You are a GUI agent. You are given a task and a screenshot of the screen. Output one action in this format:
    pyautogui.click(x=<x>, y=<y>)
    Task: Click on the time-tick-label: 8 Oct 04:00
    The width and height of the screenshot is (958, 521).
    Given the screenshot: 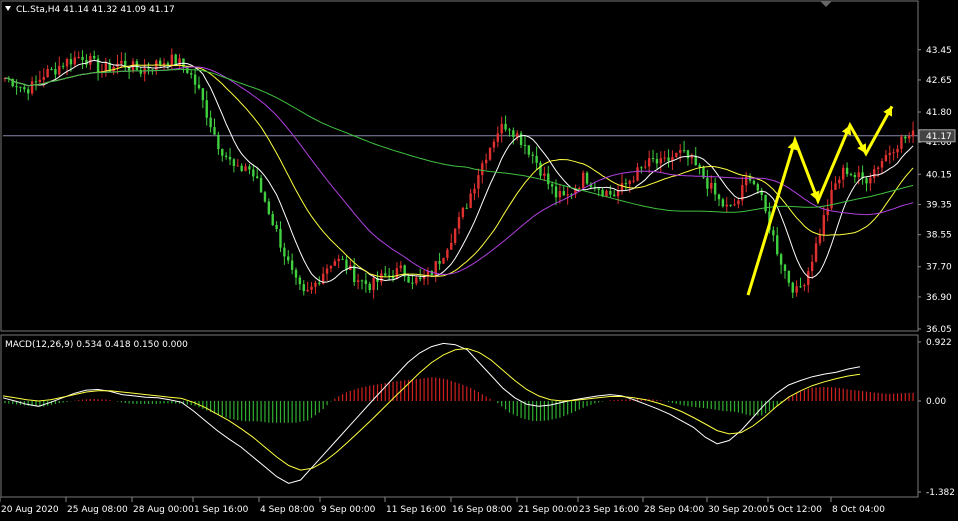 What is the action you would take?
    pyautogui.click(x=858, y=510)
    